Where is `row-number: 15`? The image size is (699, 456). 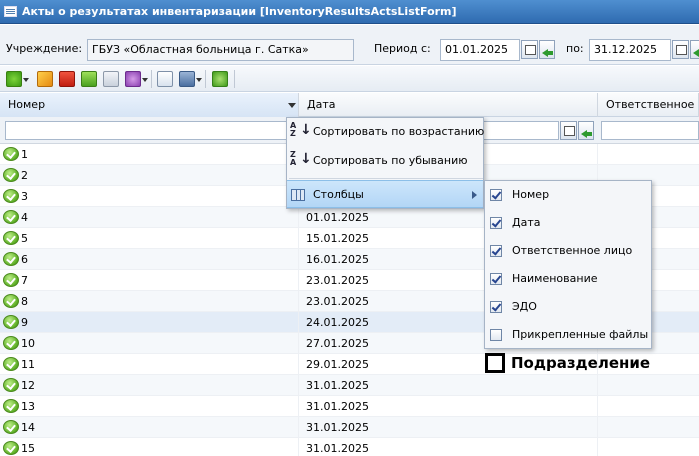 row-number: 15 is located at coordinates (28, 448).